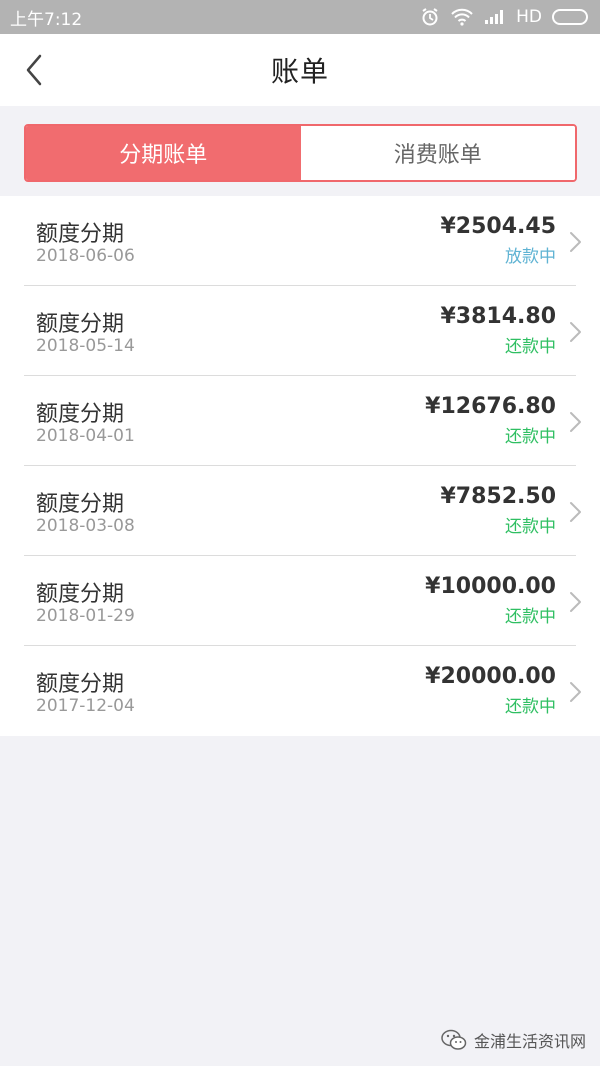  I want to click on bill-date: 2018-03-08, so click(85, 526).